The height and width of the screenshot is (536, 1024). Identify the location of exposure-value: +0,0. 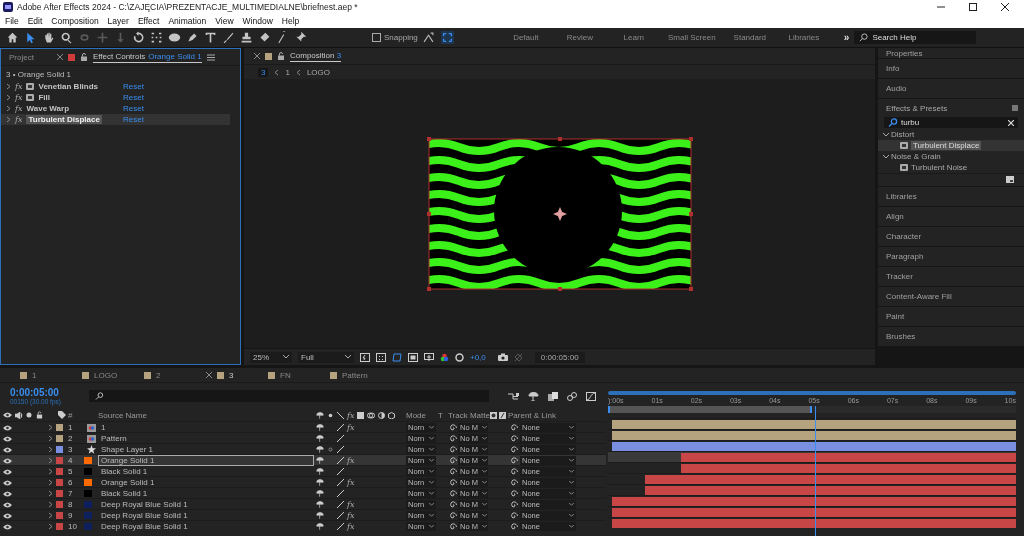
(478, 357).